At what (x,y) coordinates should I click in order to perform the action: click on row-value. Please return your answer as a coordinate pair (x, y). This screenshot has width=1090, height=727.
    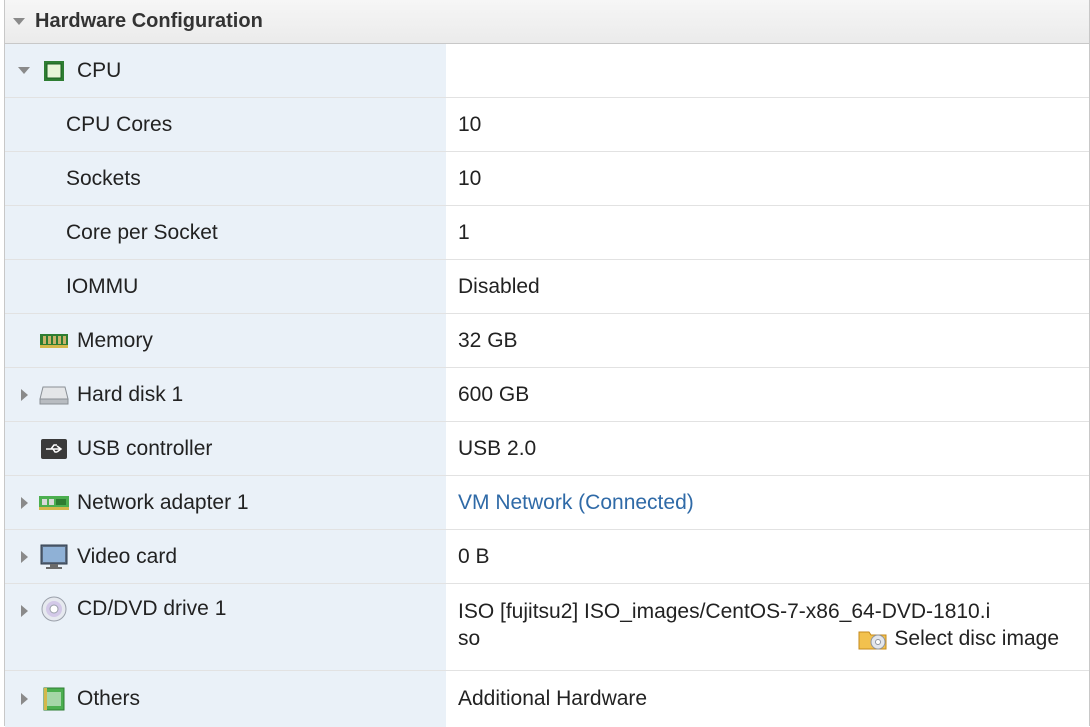
    Looking at the image, I should click on (767, 70).